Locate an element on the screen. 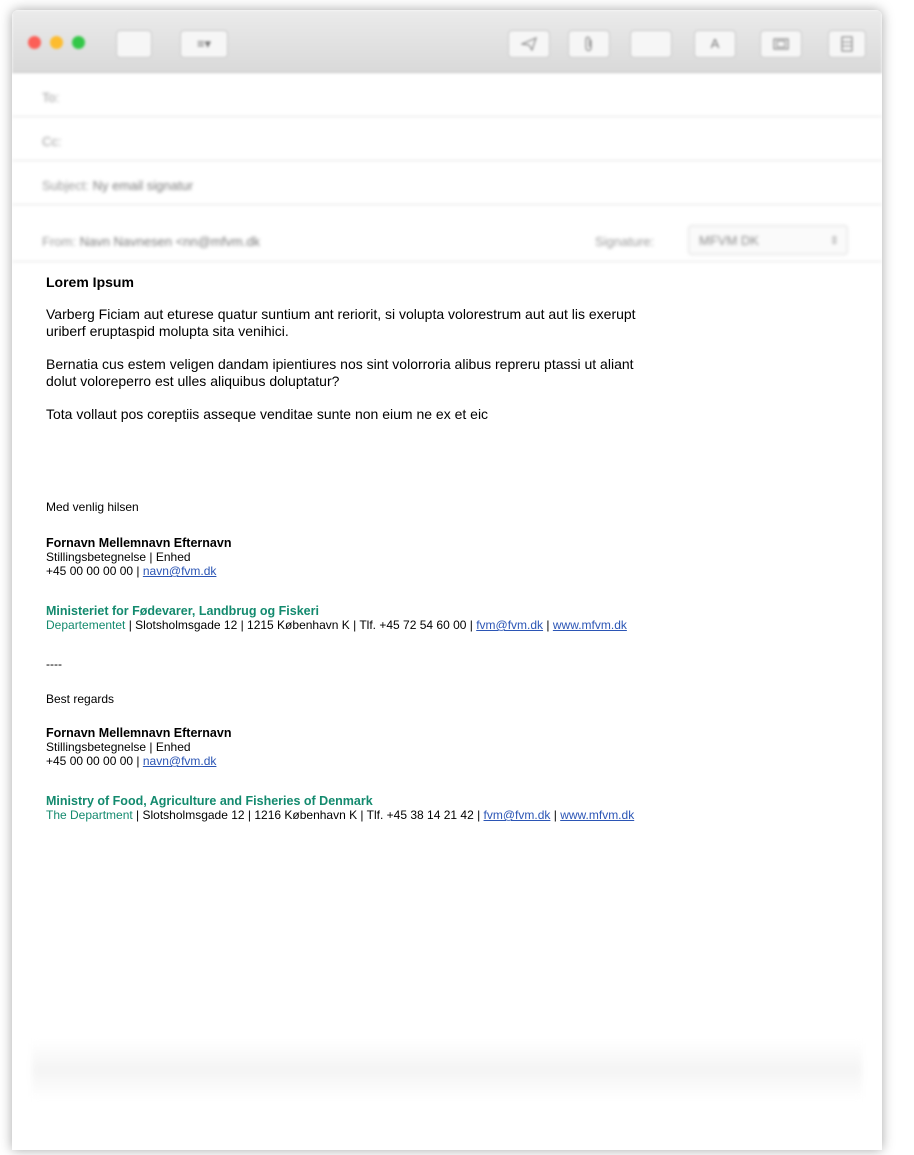 This screenshot has height=1155, width=914. photo-browser-button is located at coordinates (781, 44).